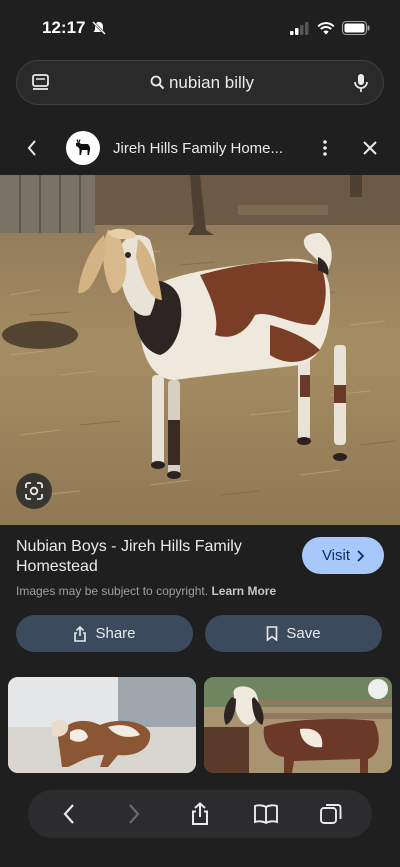  What do you see at coordinates (361, 555) in the screenshot?
I see `chevron-right-icon` at bounding box center [361, 555].